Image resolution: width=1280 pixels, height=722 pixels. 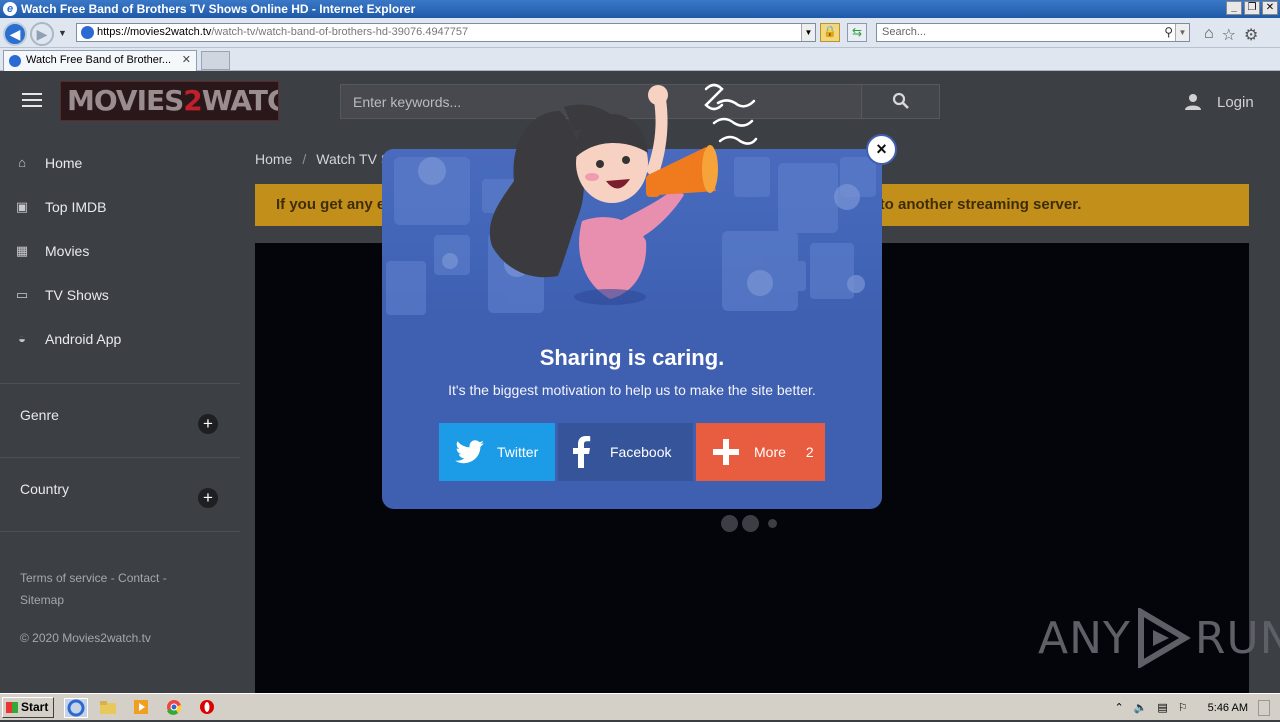 I want to click on back-button: ◀, so click(x=15, y=34).